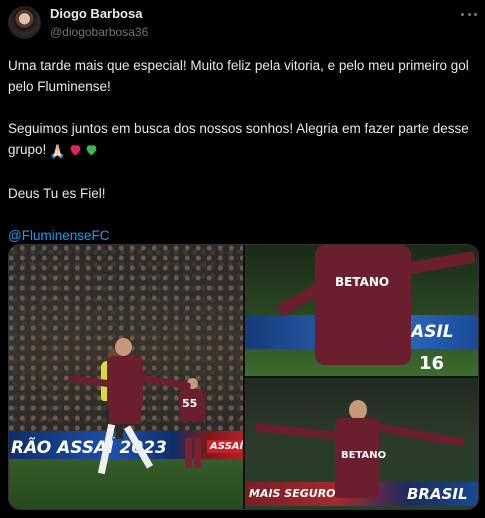 This screenshot has height=518, width=485. What do you see at coordinates (24, 22) in the screenshot?
I see `avatar` at bounding box center [24, 22].